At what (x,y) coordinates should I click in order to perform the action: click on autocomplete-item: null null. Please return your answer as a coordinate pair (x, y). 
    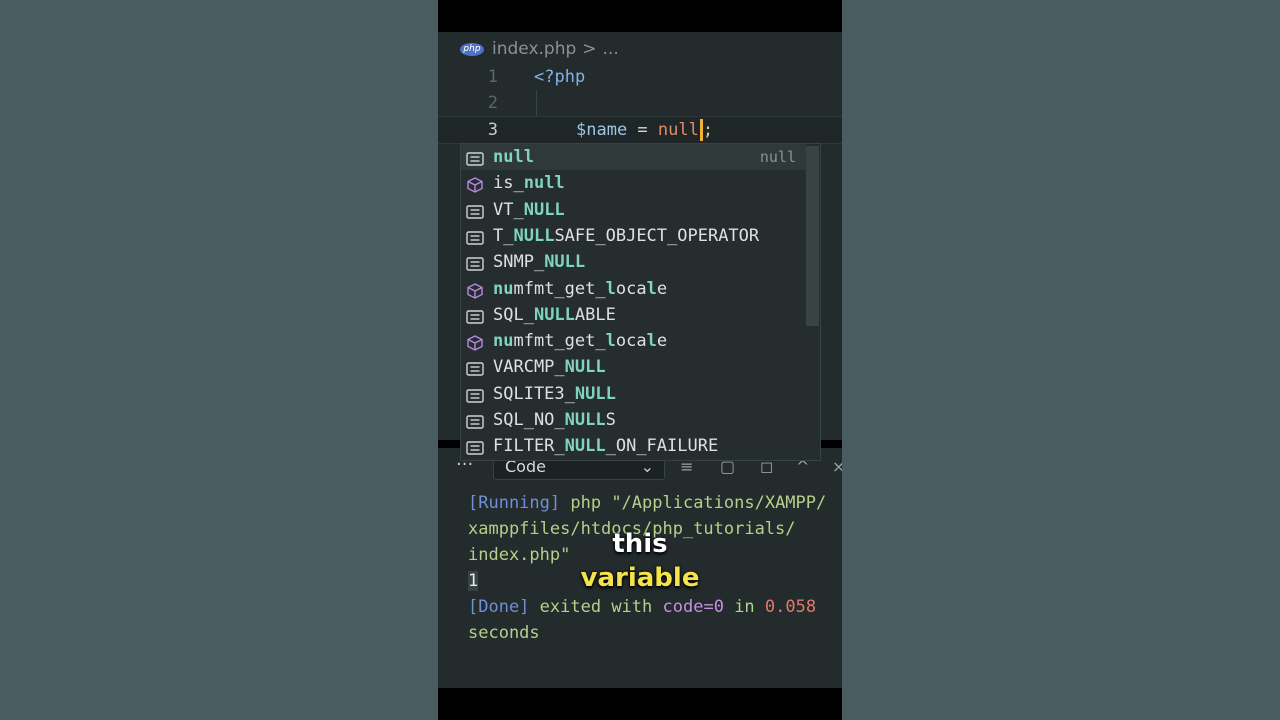
    Looking at the image, I should click on (633, 157).